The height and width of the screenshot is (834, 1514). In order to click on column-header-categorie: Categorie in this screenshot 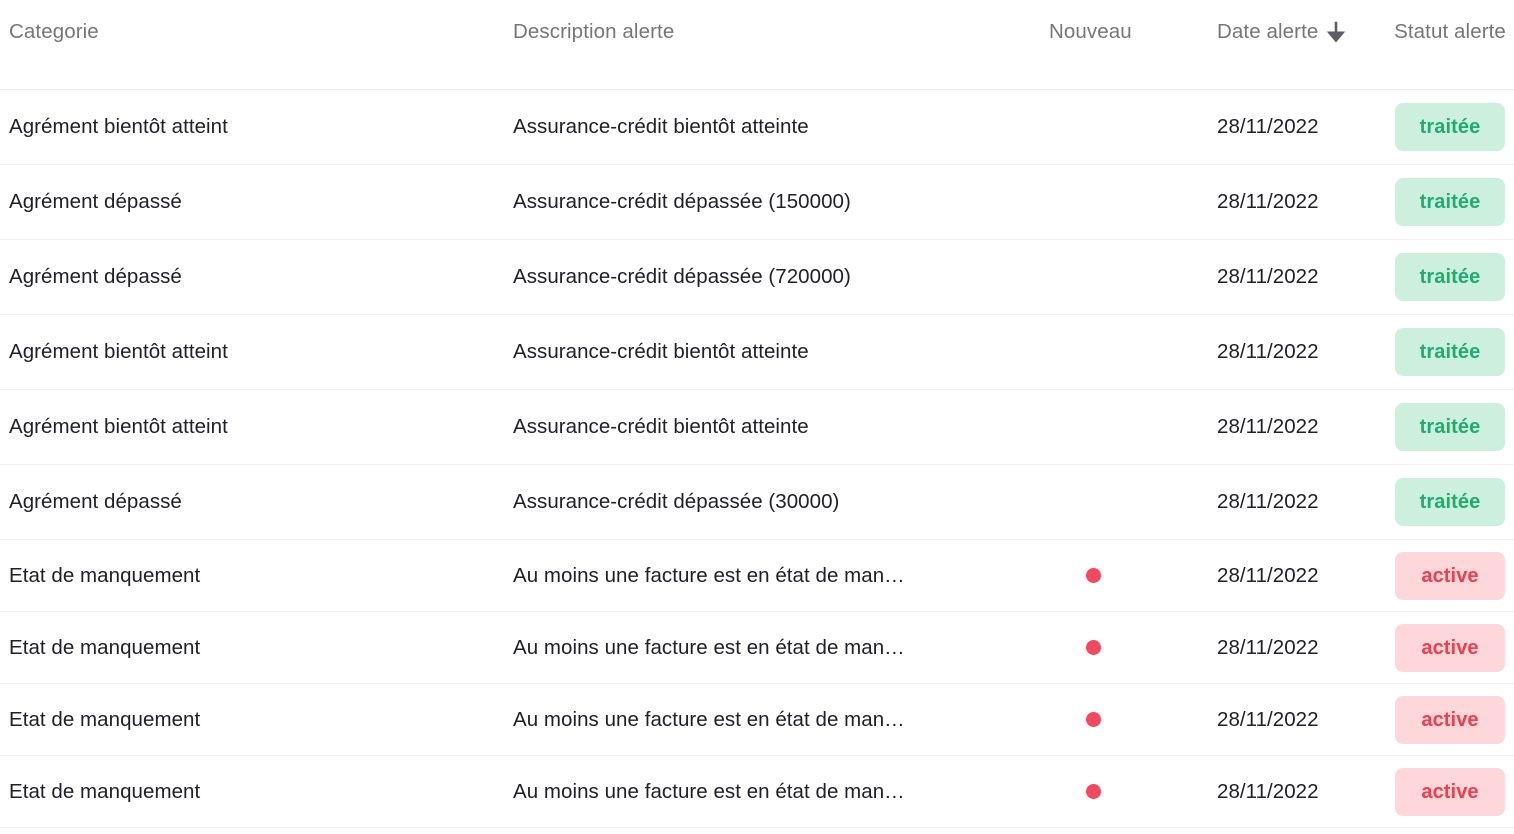, I will do `click(256, 32)`.